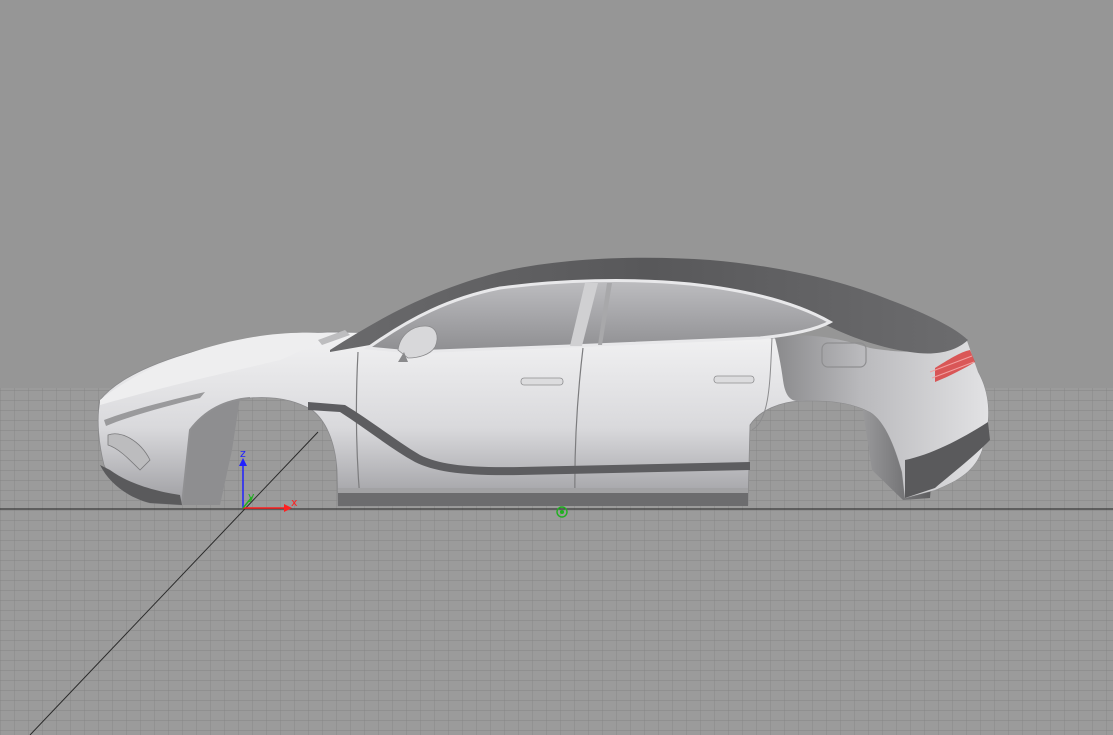 Image resolution: width=1113 pixels, height=735 pixels. Describe the element at coordinates (294, 502) in the screenshot. I see `x-axis-label: x` at that location.